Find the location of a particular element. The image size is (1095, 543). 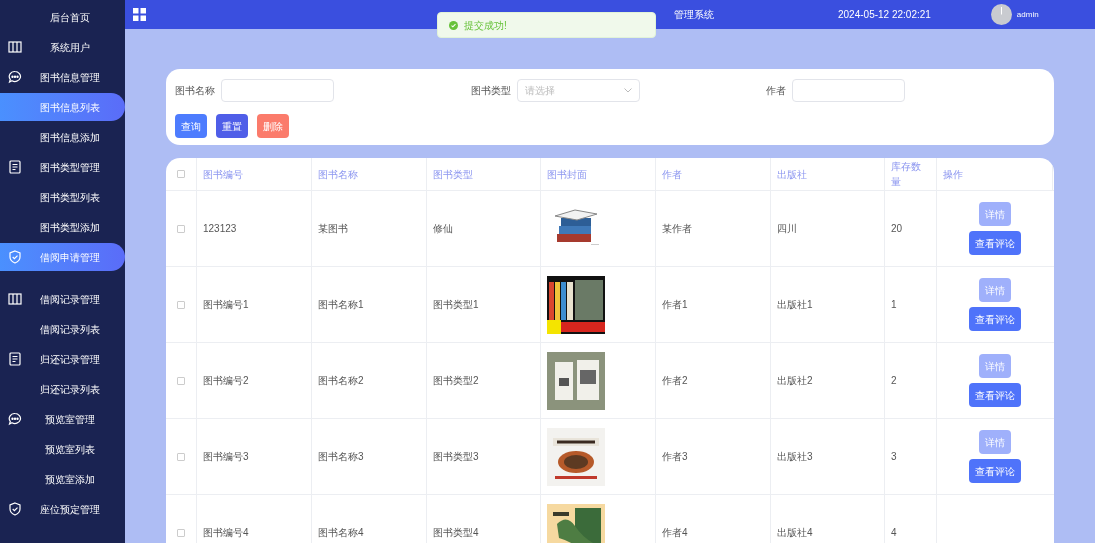

table-cell-text: 四川 is located at coordinates (787, 229).